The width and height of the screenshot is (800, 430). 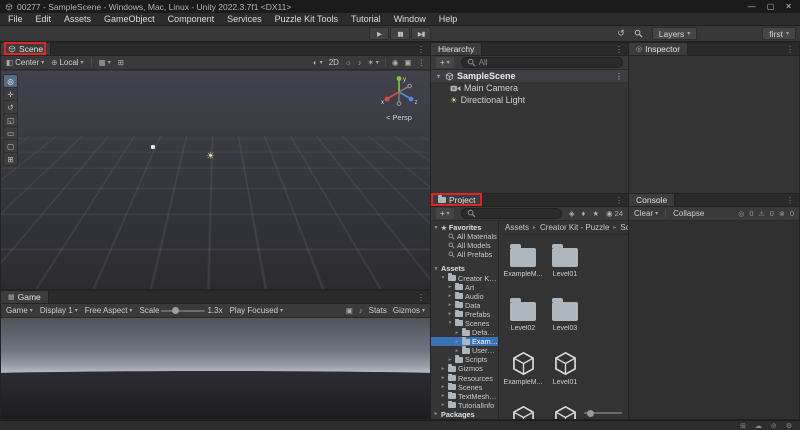 What do you see at coordinates (191, 19) in the screenshot?
I see `menu-item-component: Component` at bounding box center [191, 19].